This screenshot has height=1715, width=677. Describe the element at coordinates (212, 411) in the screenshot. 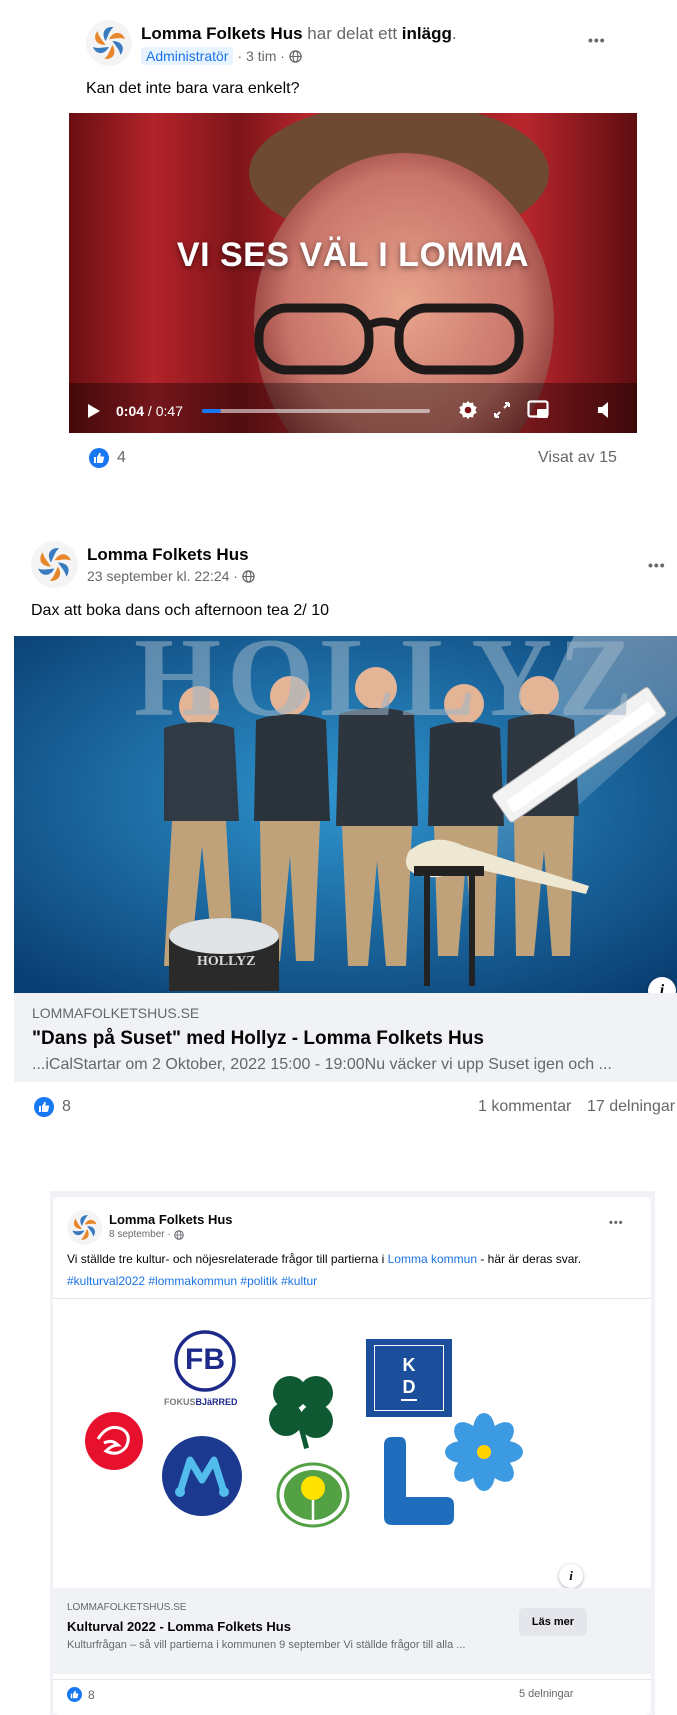

I see `video-progress-fill` at that location.